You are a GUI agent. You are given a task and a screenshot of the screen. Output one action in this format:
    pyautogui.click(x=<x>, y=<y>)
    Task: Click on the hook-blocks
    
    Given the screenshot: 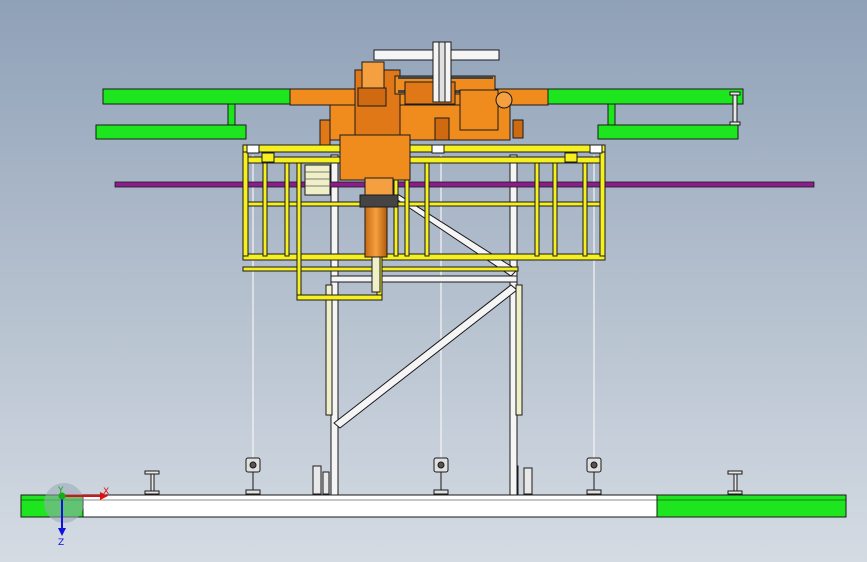 What is the action you would take?
    pyautogui.click(x=423, y=476)
    